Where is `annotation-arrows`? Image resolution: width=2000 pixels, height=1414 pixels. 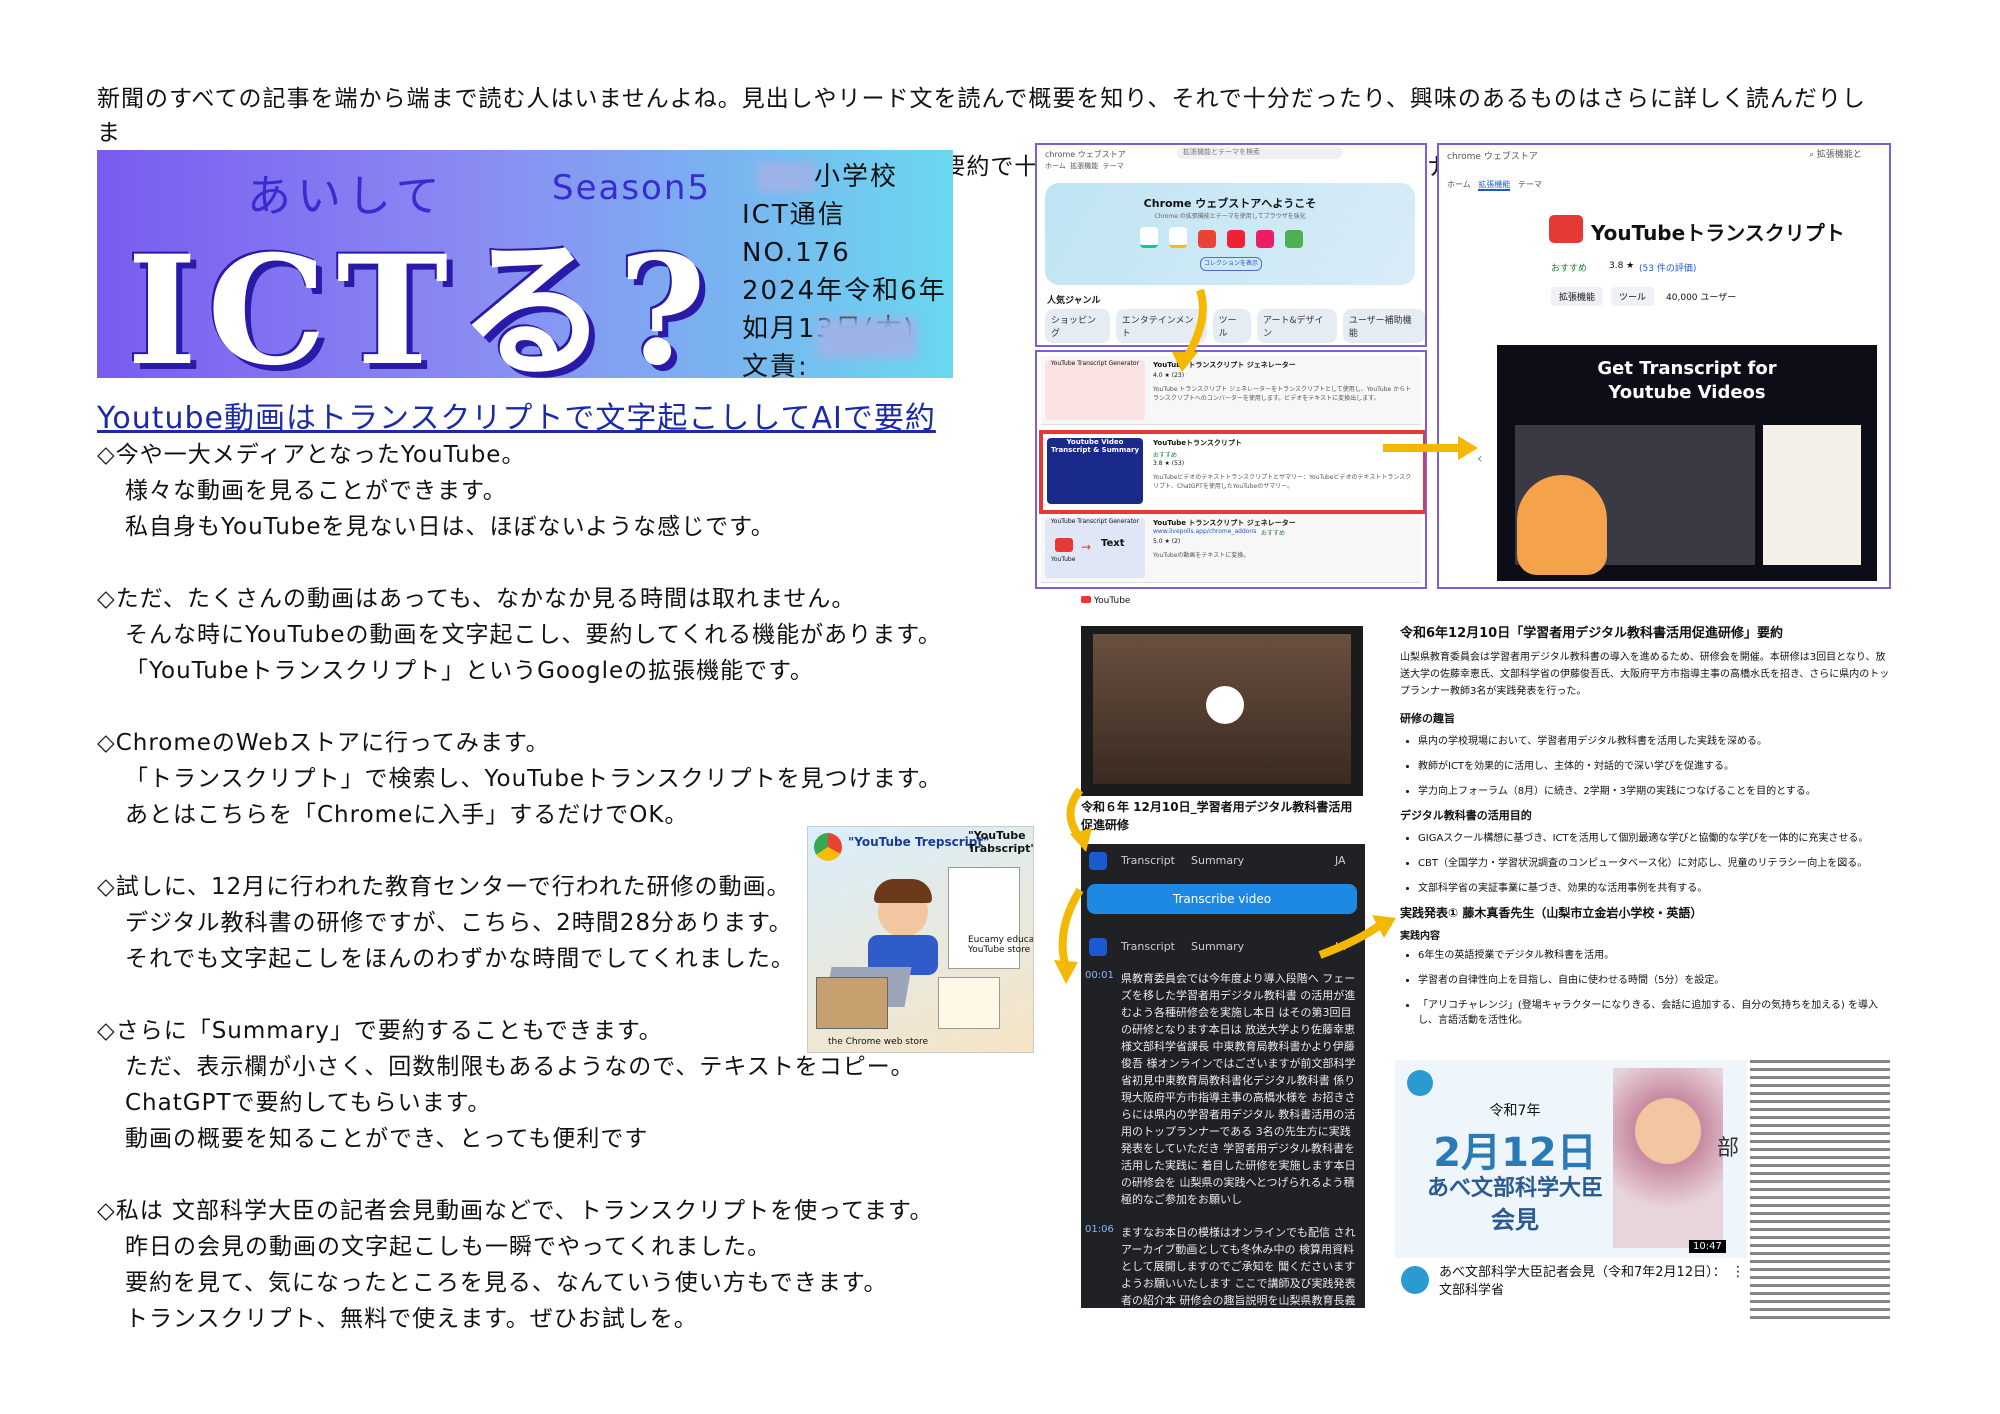
annotation-arrows is located at coordinates (1266, 636).